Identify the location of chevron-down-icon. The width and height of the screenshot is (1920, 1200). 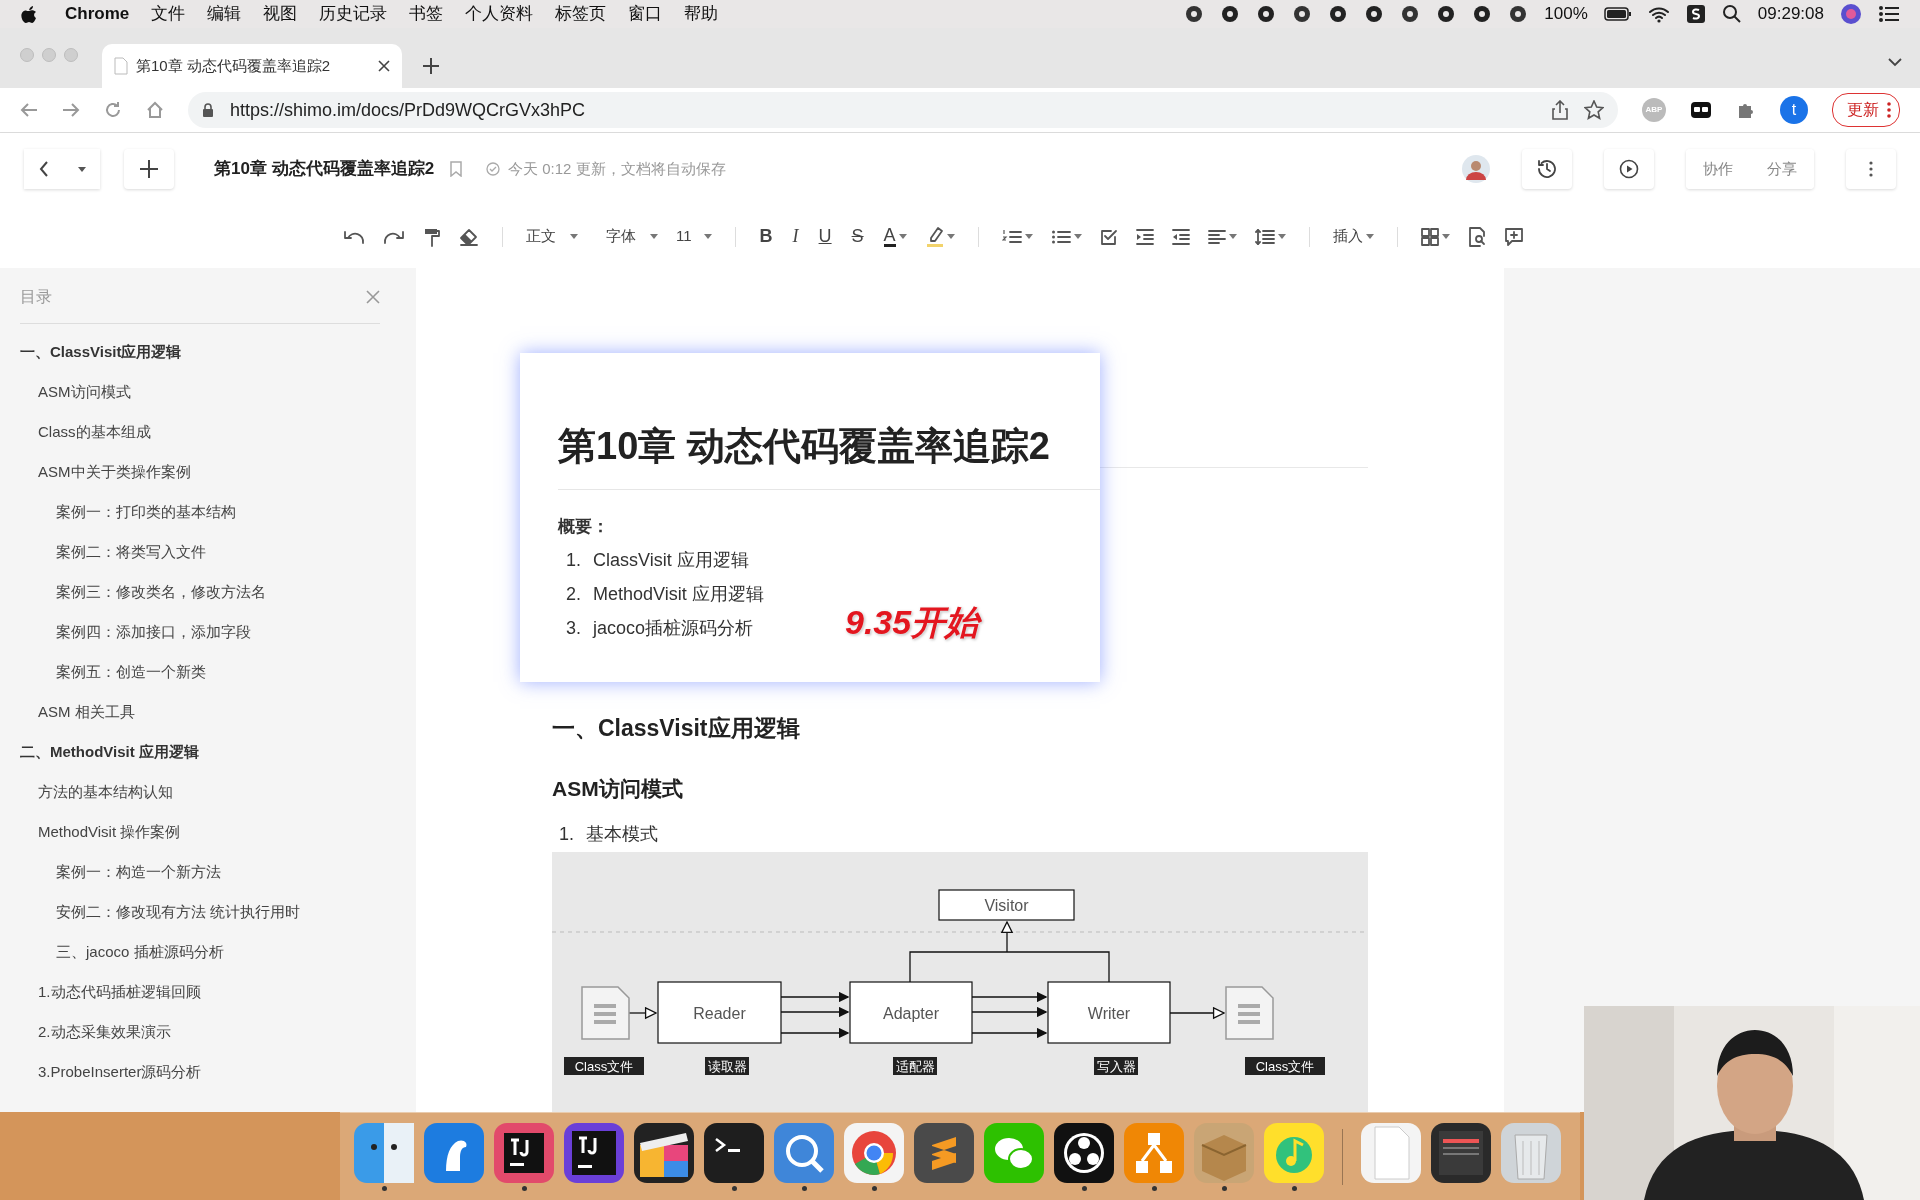
(1895, 62).